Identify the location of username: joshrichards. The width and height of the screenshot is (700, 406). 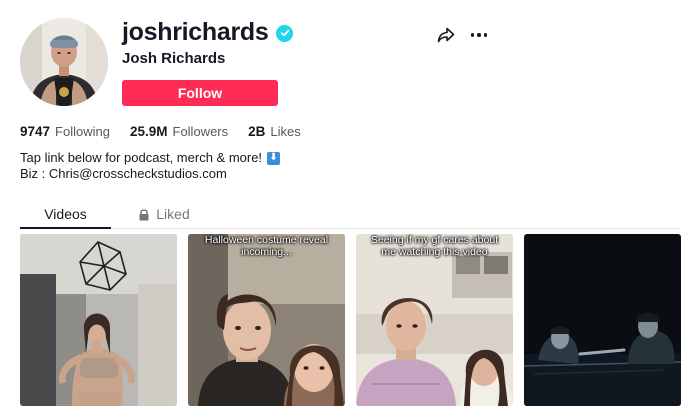
(195, 32).